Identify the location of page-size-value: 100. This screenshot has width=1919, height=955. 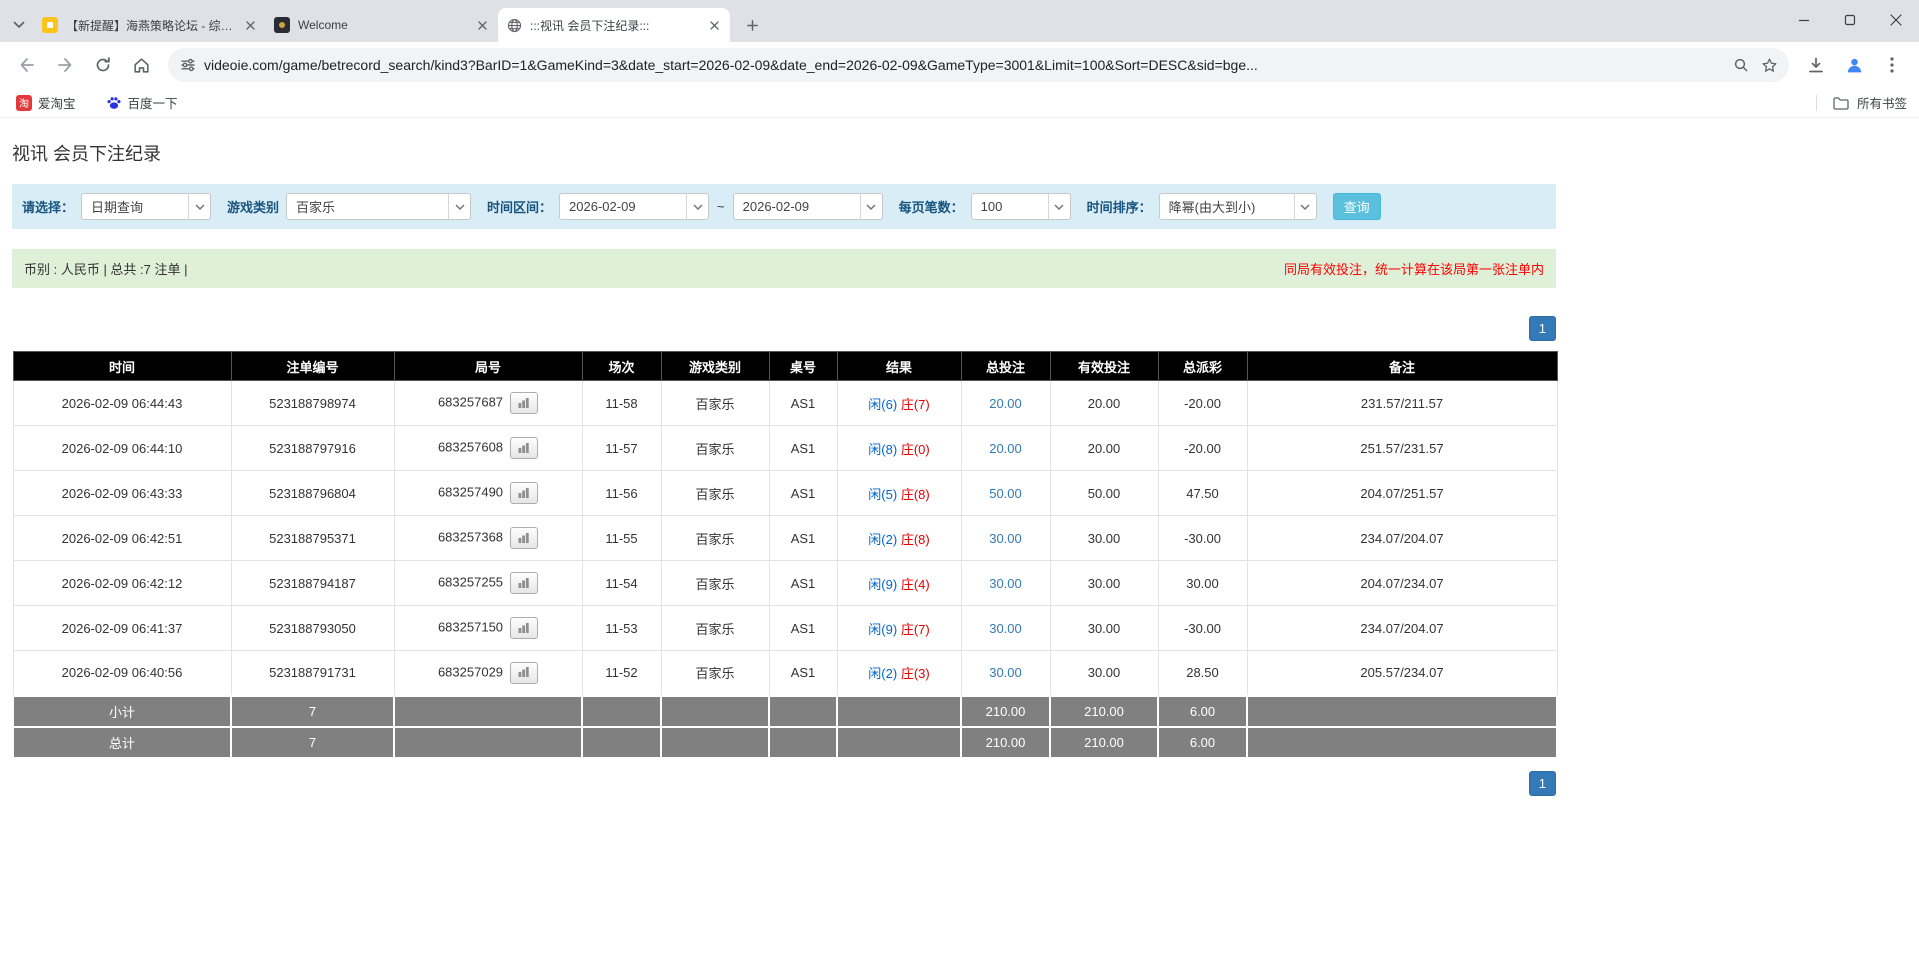
(991, 206).